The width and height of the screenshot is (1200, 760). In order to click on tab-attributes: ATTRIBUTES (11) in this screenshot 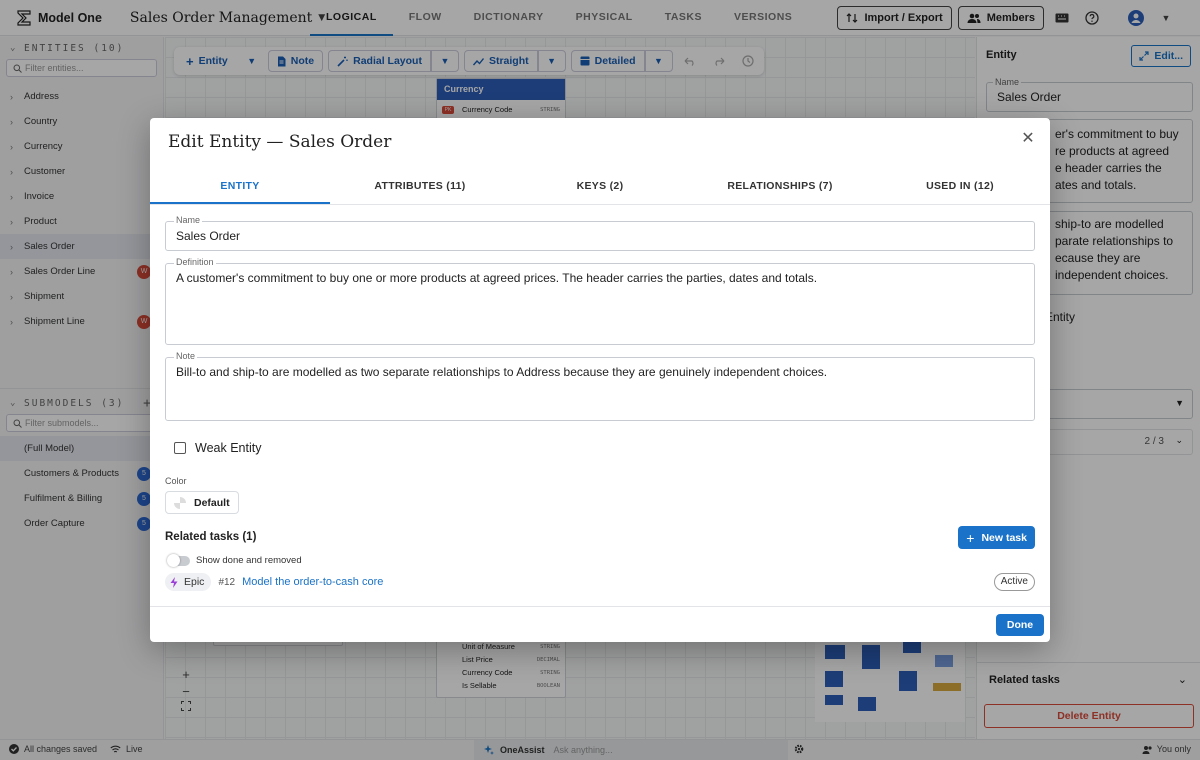, I will do `click(420, 187)`.